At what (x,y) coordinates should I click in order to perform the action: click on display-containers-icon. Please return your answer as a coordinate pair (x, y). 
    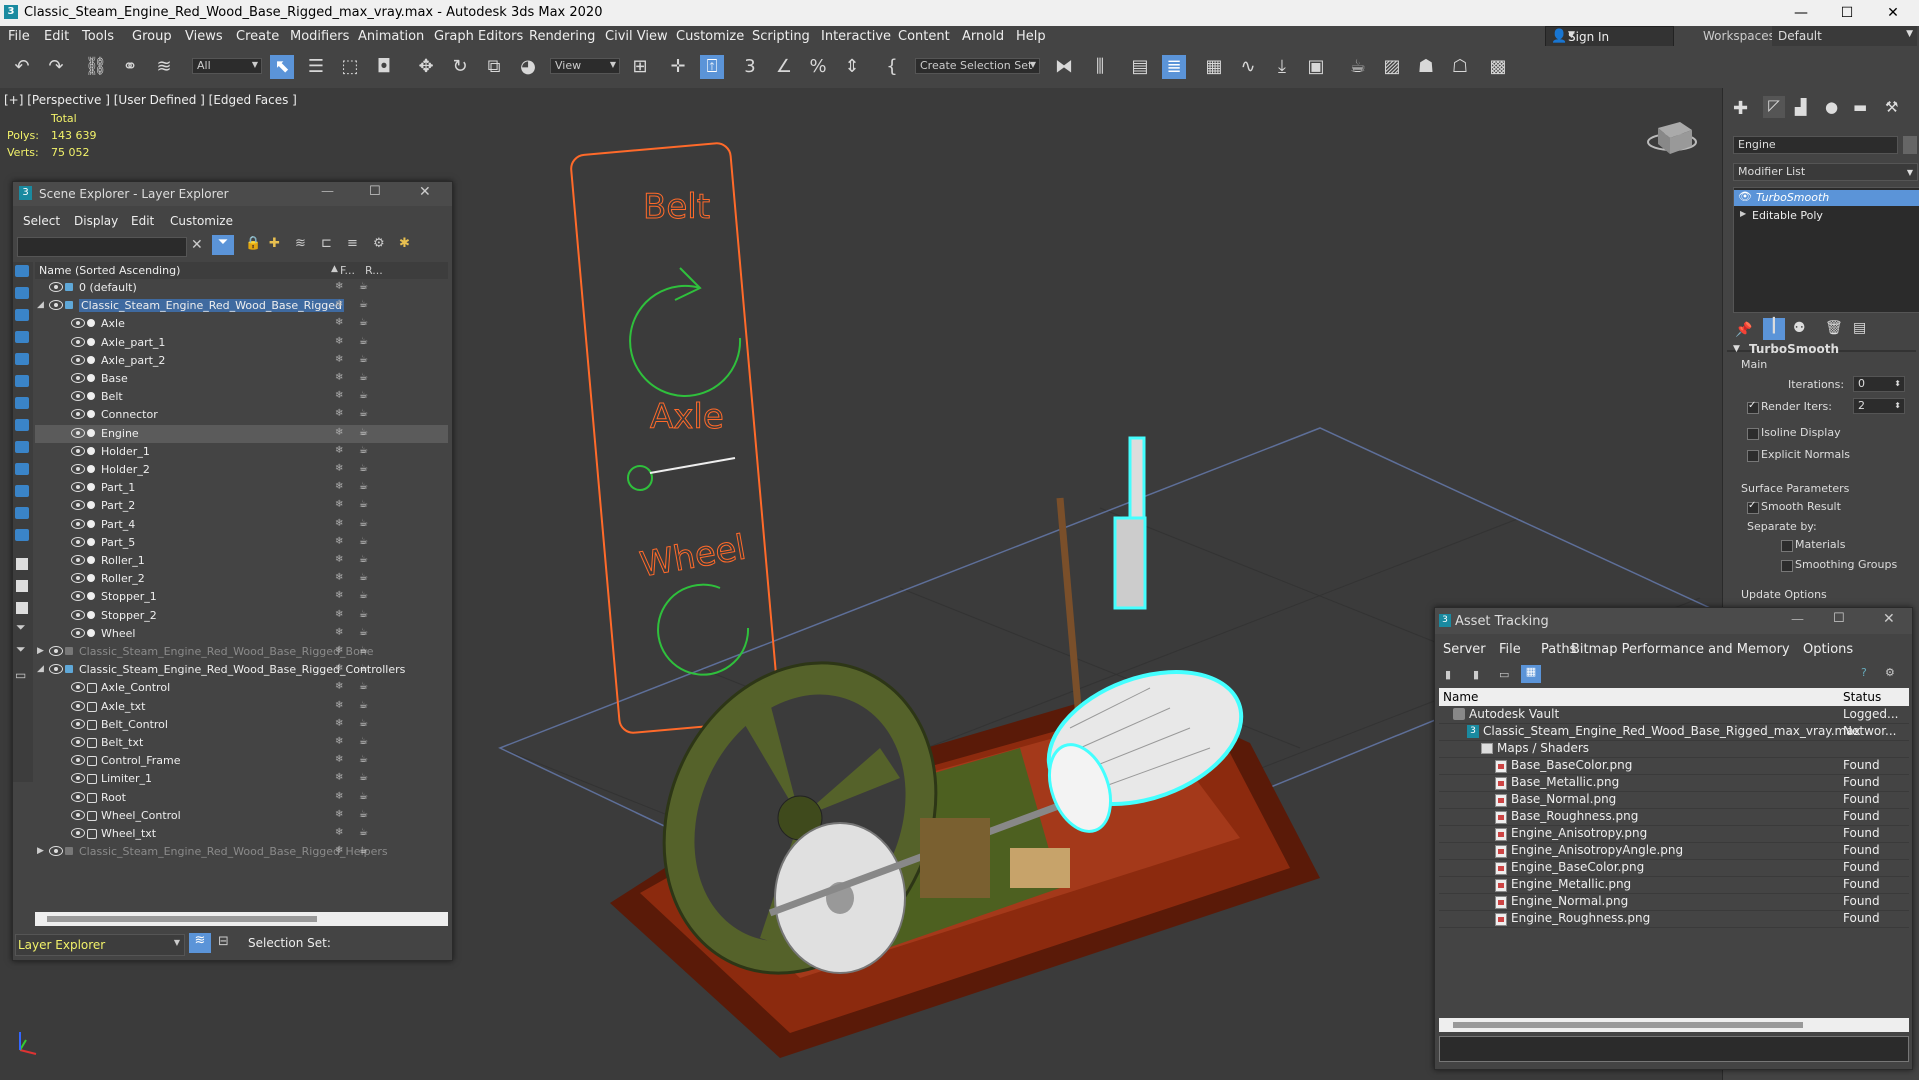
    Looking at the image, I should click on (22, 469).